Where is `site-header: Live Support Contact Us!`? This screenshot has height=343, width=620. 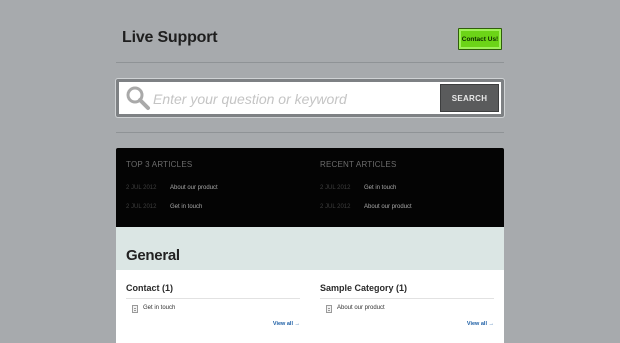 site-header: Live Support Contact Us! is located at coordinates (310, 31).